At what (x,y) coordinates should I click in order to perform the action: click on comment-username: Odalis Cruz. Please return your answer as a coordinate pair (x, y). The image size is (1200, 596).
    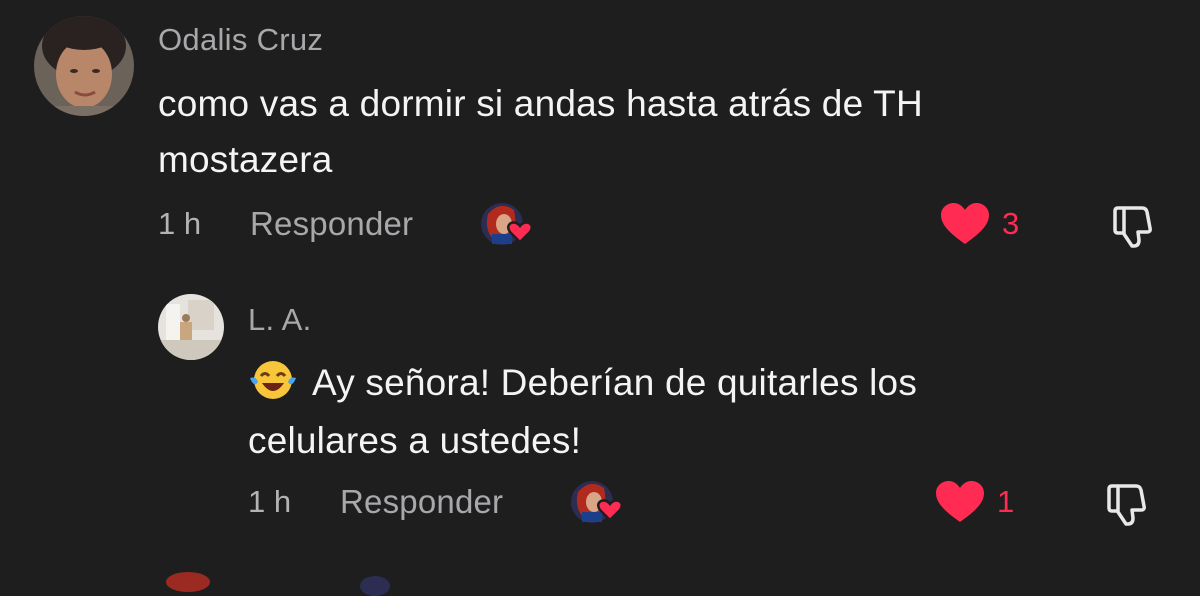
    Looking at the image, I should click on (240, 40).